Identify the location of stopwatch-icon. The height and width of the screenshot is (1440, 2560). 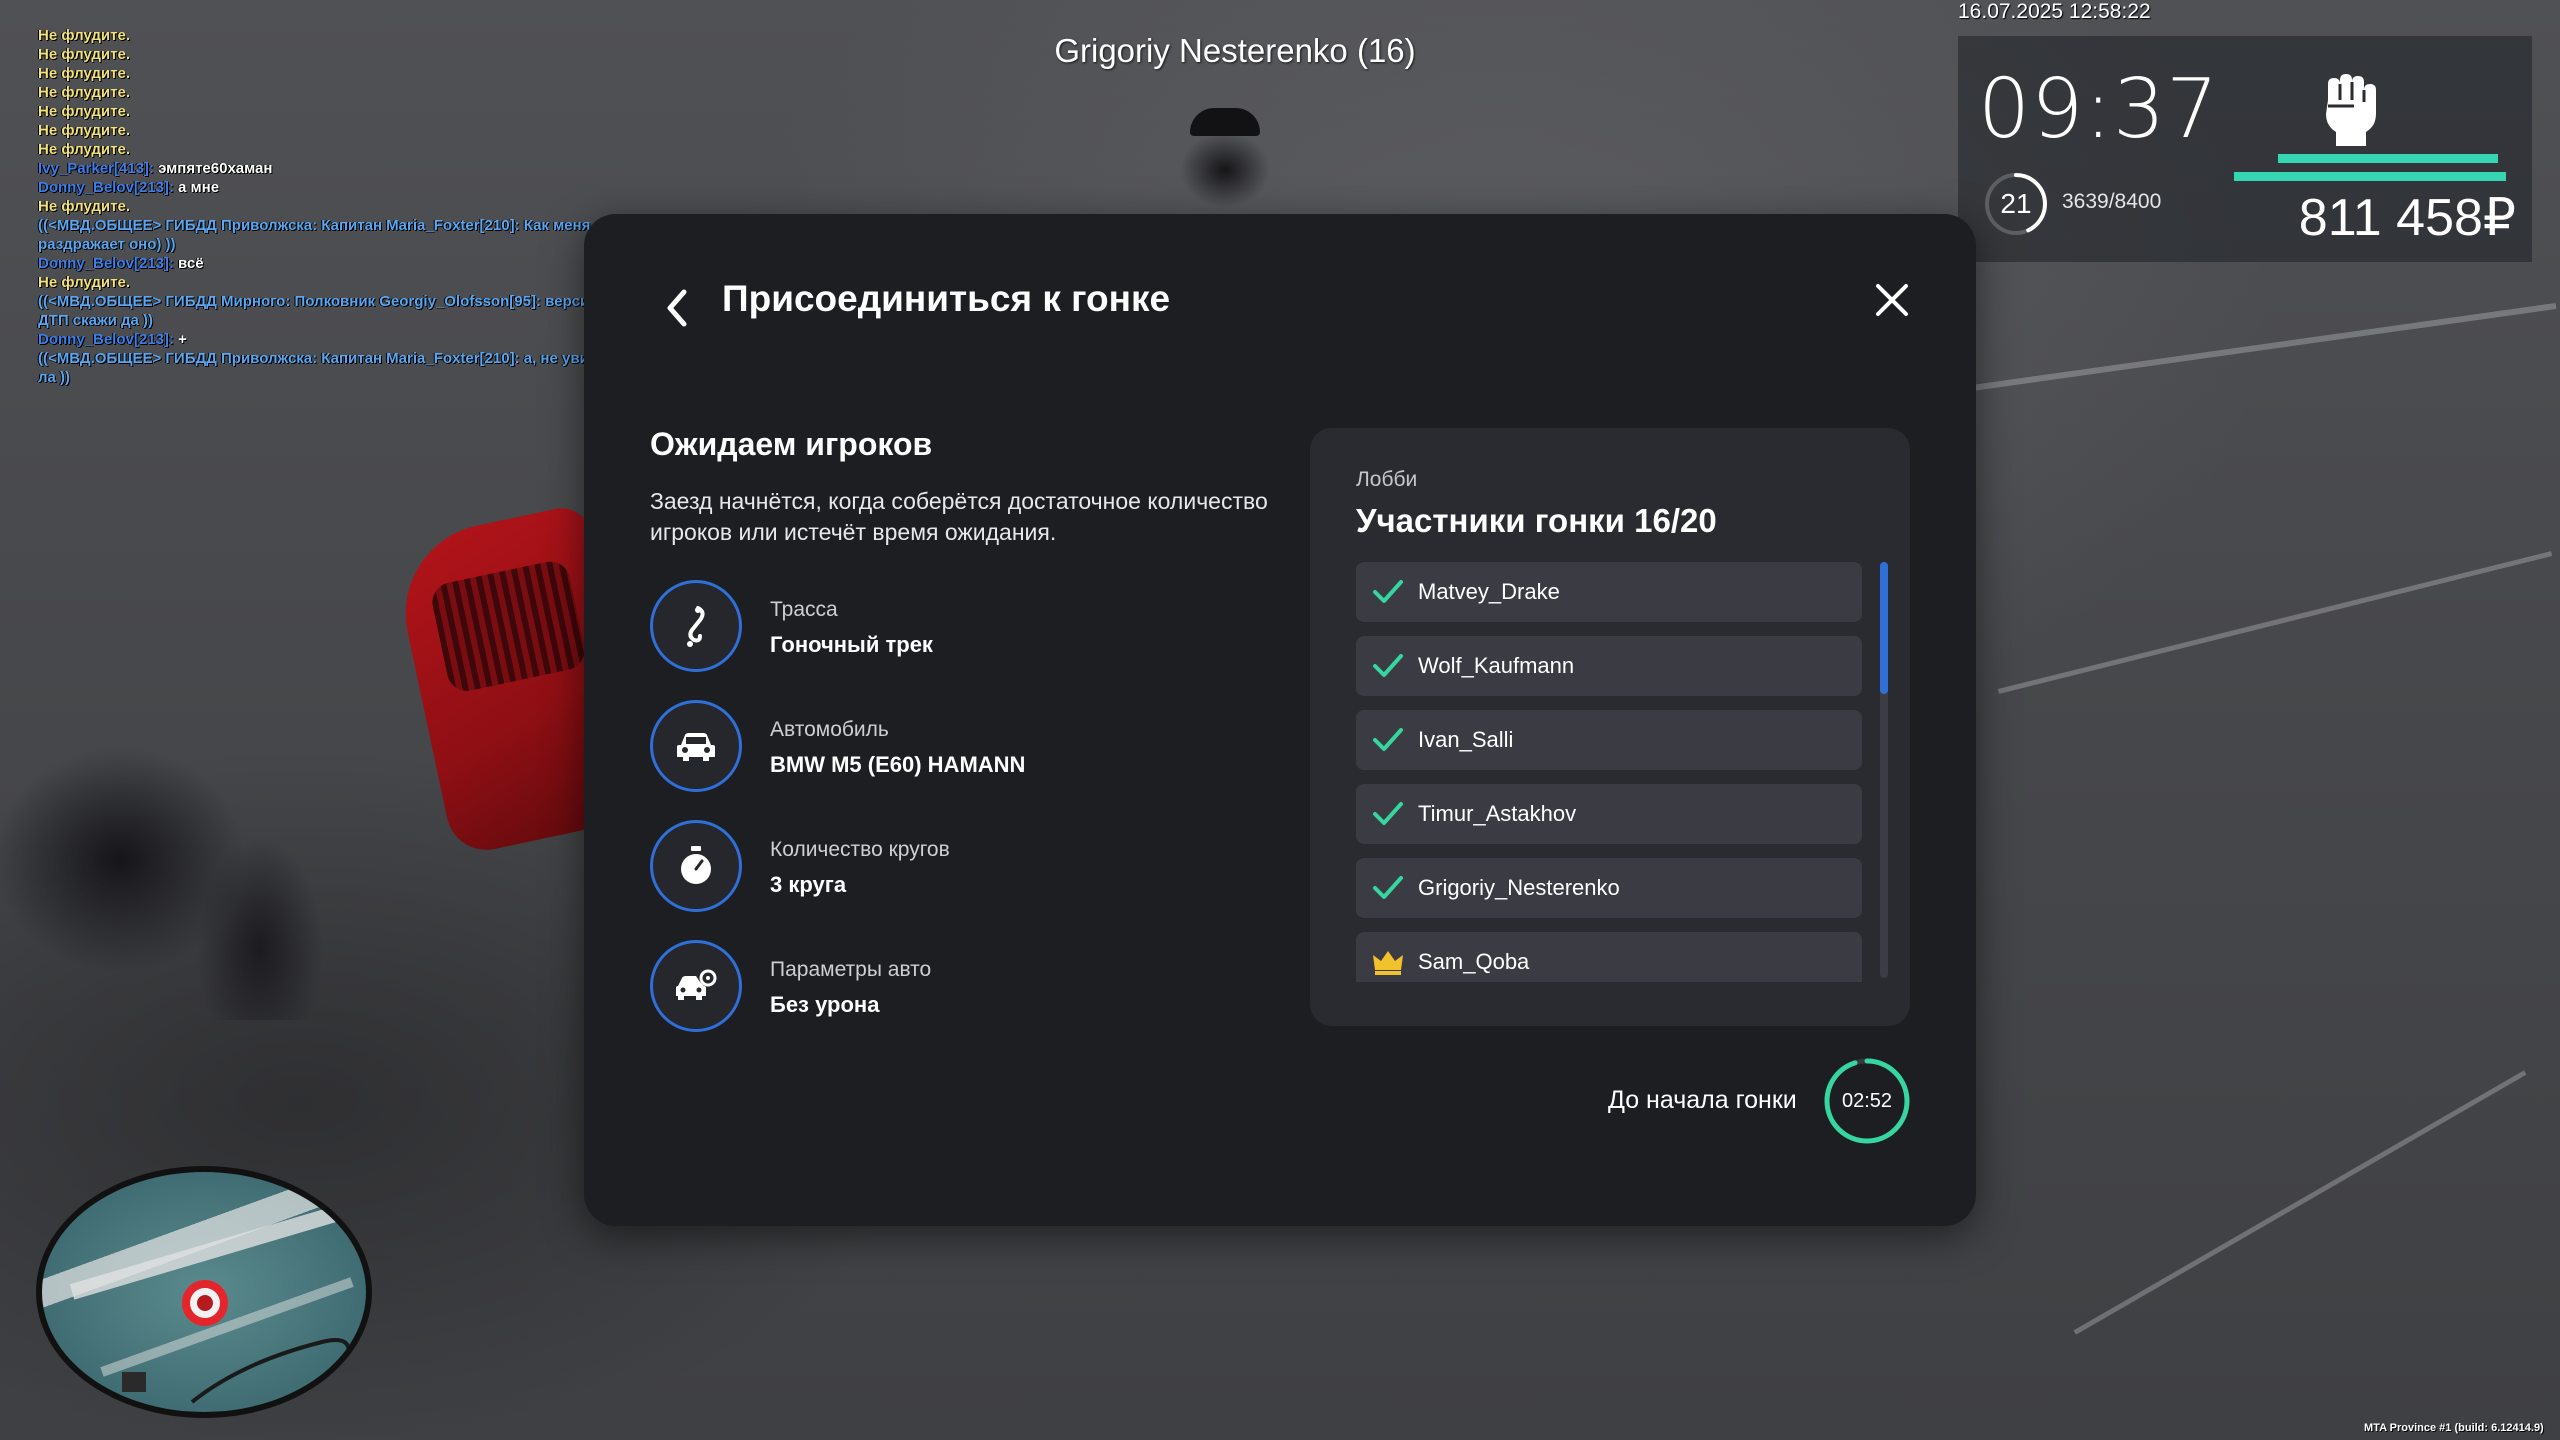
(696, 866).